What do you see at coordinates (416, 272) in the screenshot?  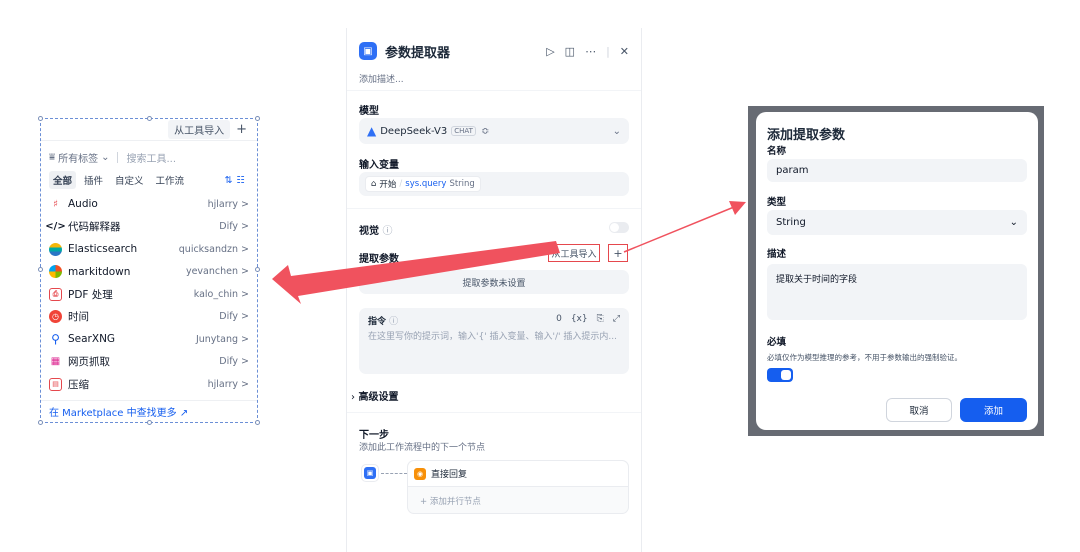 I see `arrow-to-tool-picker` at bounding box center [416, 272].